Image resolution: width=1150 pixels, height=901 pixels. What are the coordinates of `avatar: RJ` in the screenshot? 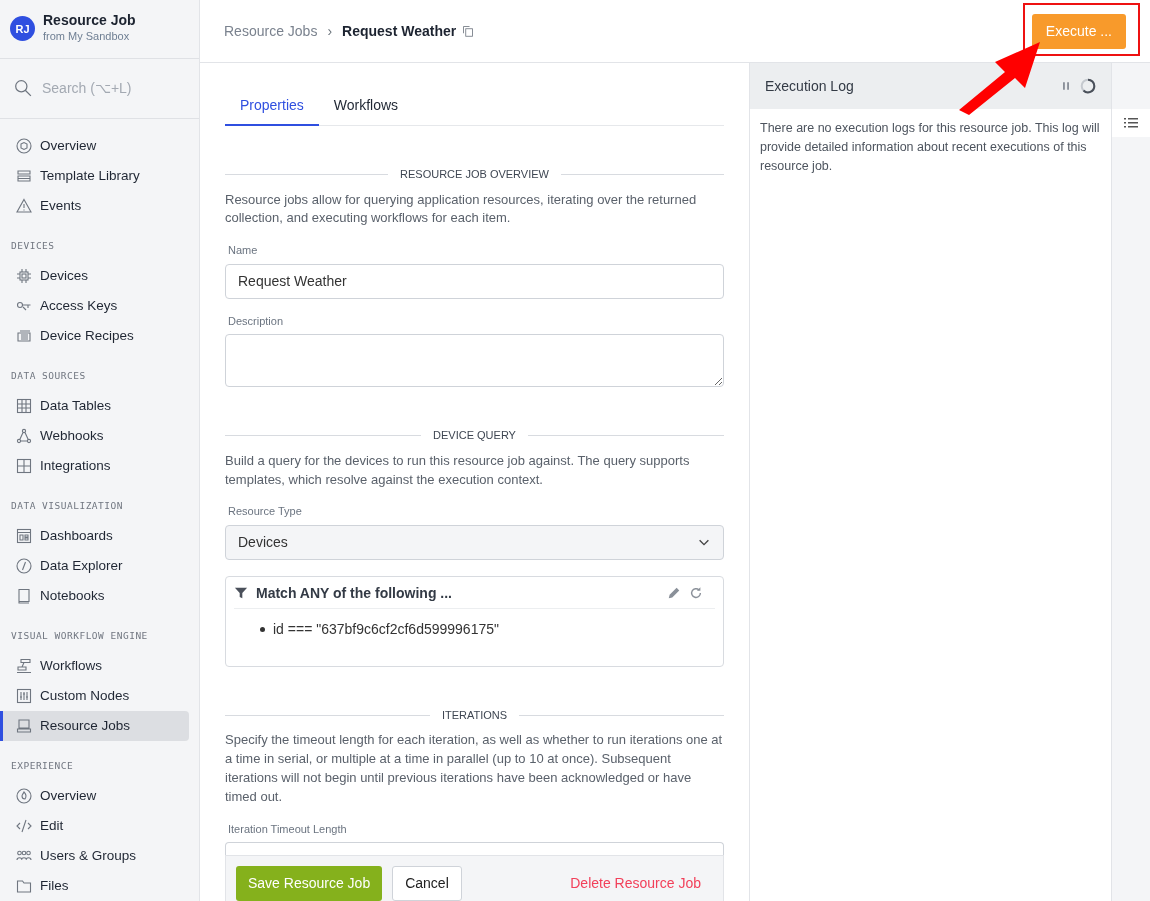 It's located at (22, 29).